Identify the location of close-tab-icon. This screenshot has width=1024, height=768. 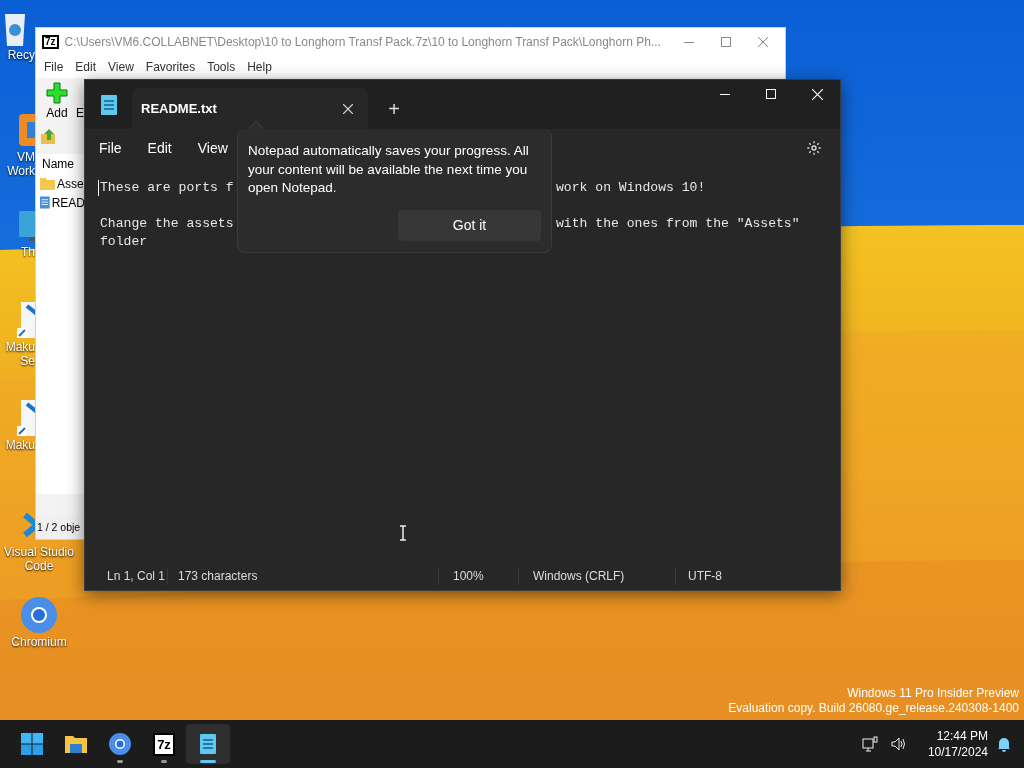
(348, 108).